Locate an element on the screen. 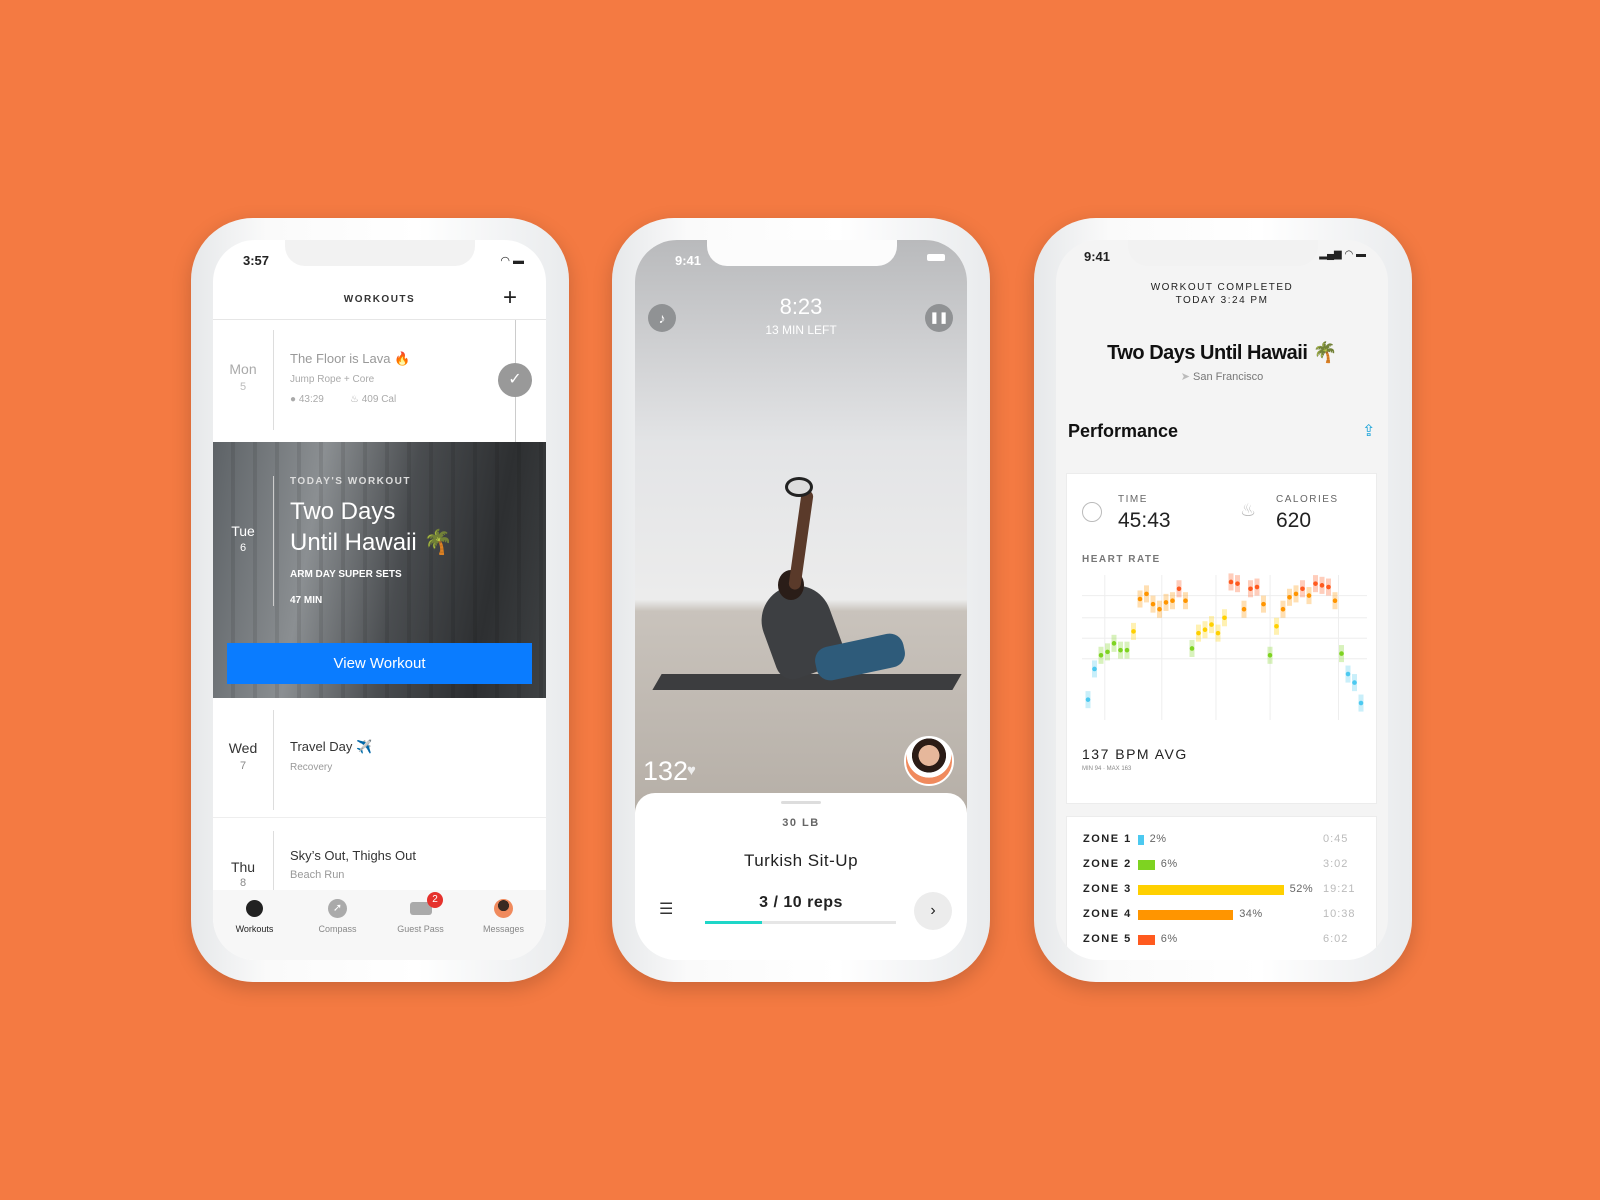 The width and height of the screenshot is (1600, 1200). time-label: TIME is located at coordinates (1133, 499).